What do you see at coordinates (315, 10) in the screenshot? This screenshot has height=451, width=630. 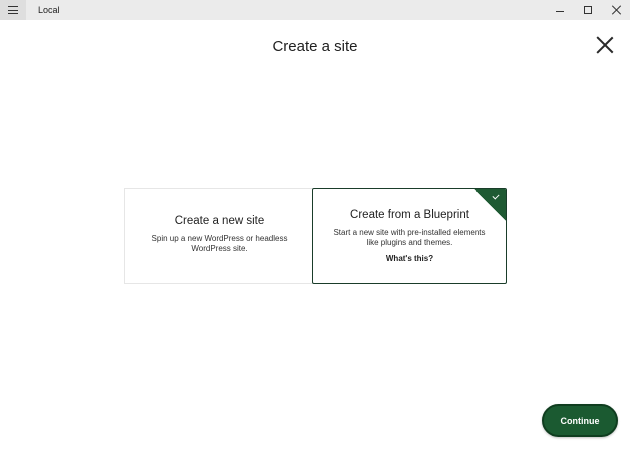 I see `title-bar: Local` at bounding box center [315, 10].